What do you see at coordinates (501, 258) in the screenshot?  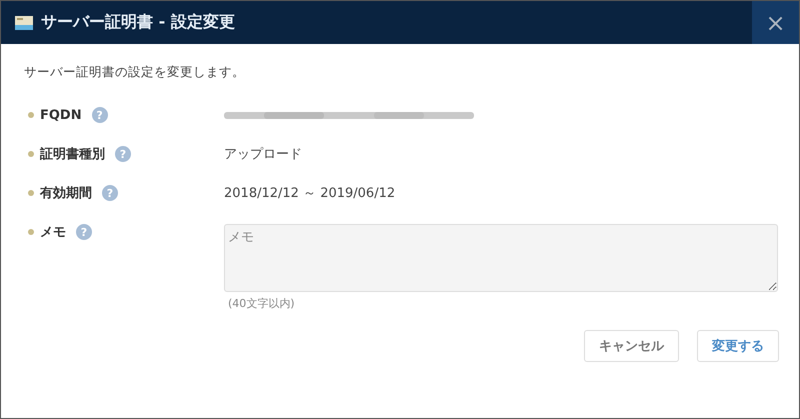 I see `memo-field: メモ` at bounding box center [501, 258].